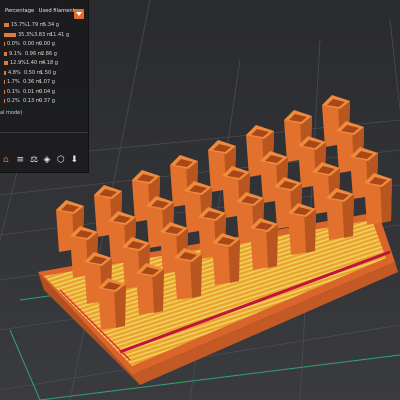 This screenshot has width=400, height=400. I want to click on slice-icon: ⚖, so click(35, 160).